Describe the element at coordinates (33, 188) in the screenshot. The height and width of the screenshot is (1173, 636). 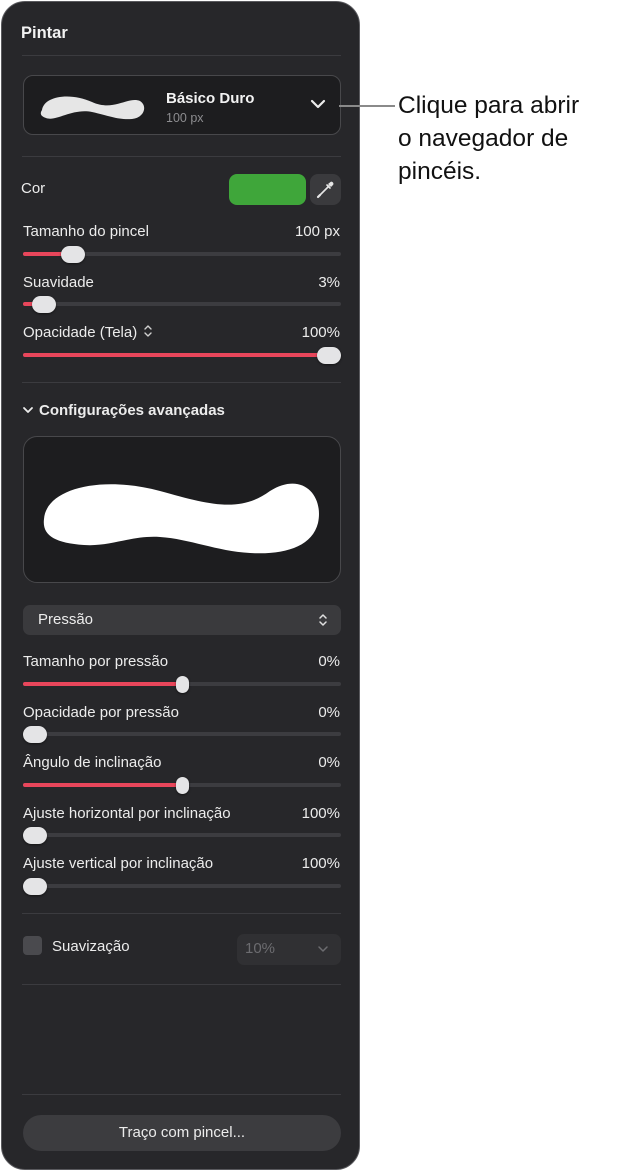
I see `color-label: Cor` at that location.